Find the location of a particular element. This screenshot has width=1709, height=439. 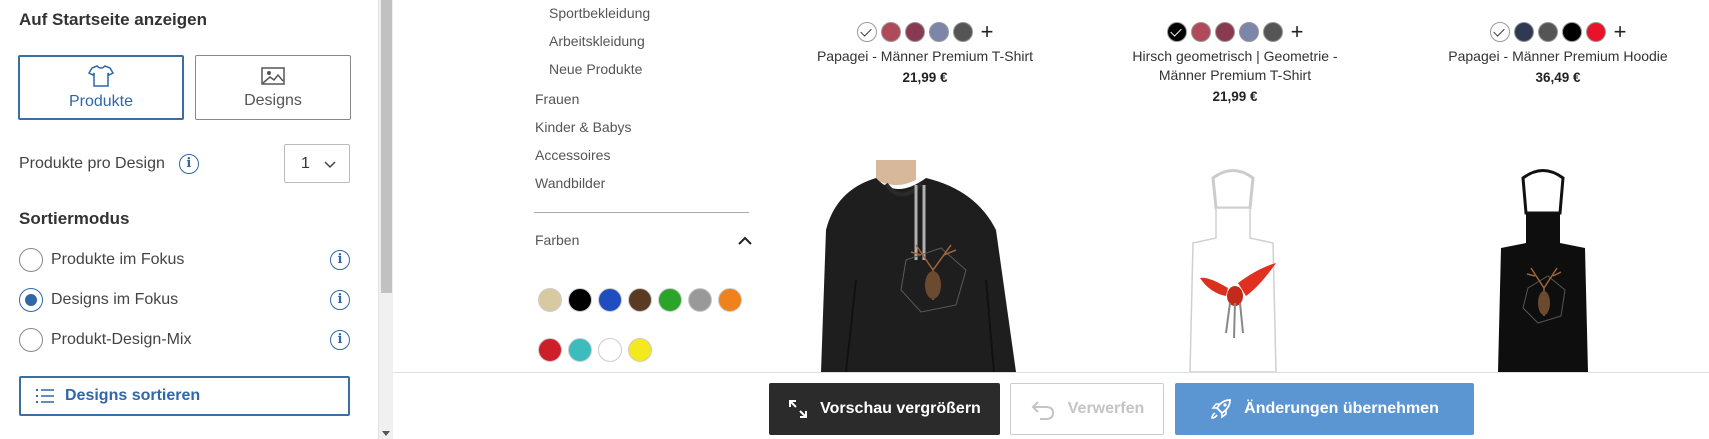

sort-designs-button: Designs sortieren is located at coordinates (184, 396).